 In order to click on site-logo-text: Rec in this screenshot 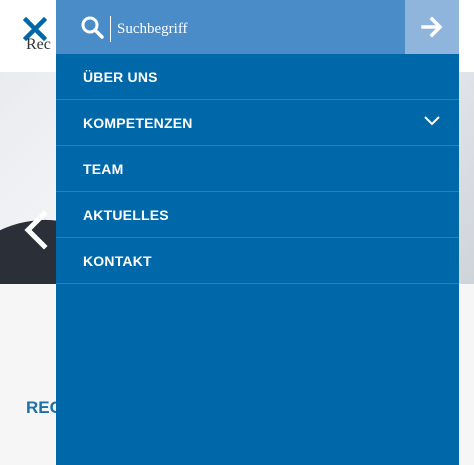, I will do `click(38, 44)`.